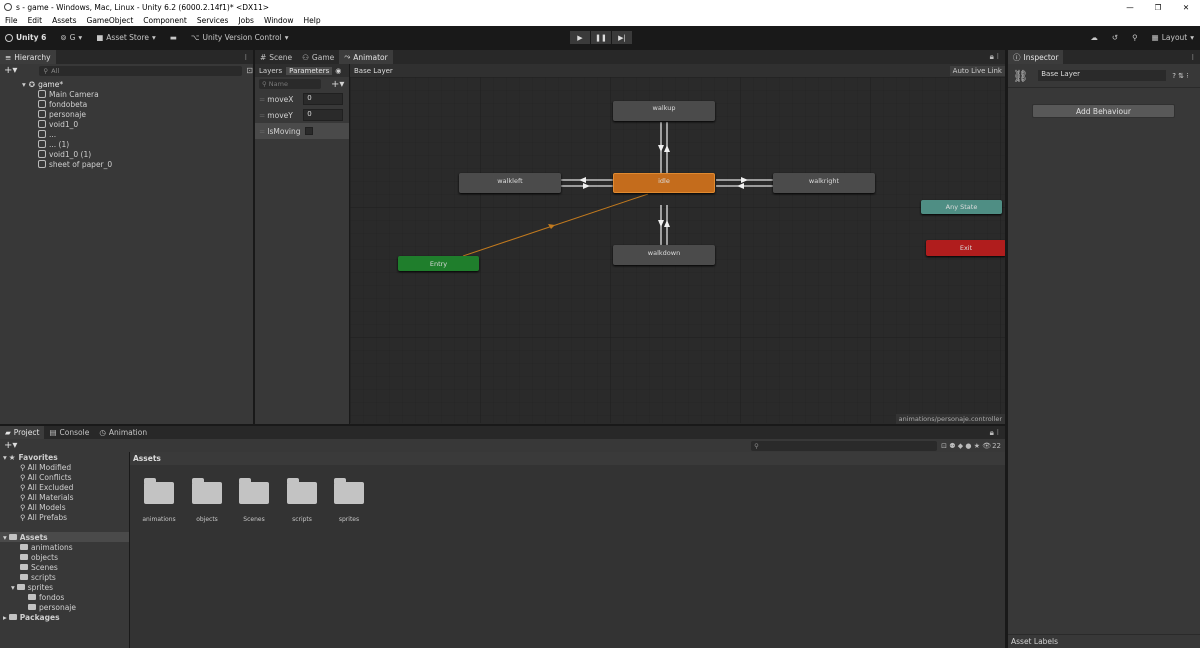  I want to click on help-icon: ? ⇅ ⁝, so click(1180, 76).